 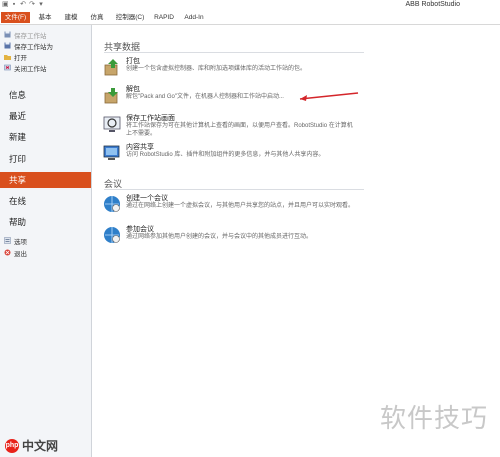 What do you see at coordinates (329, 96) in the screenshot?
I see `annotation-arrow` at bounding box center [329, 96].